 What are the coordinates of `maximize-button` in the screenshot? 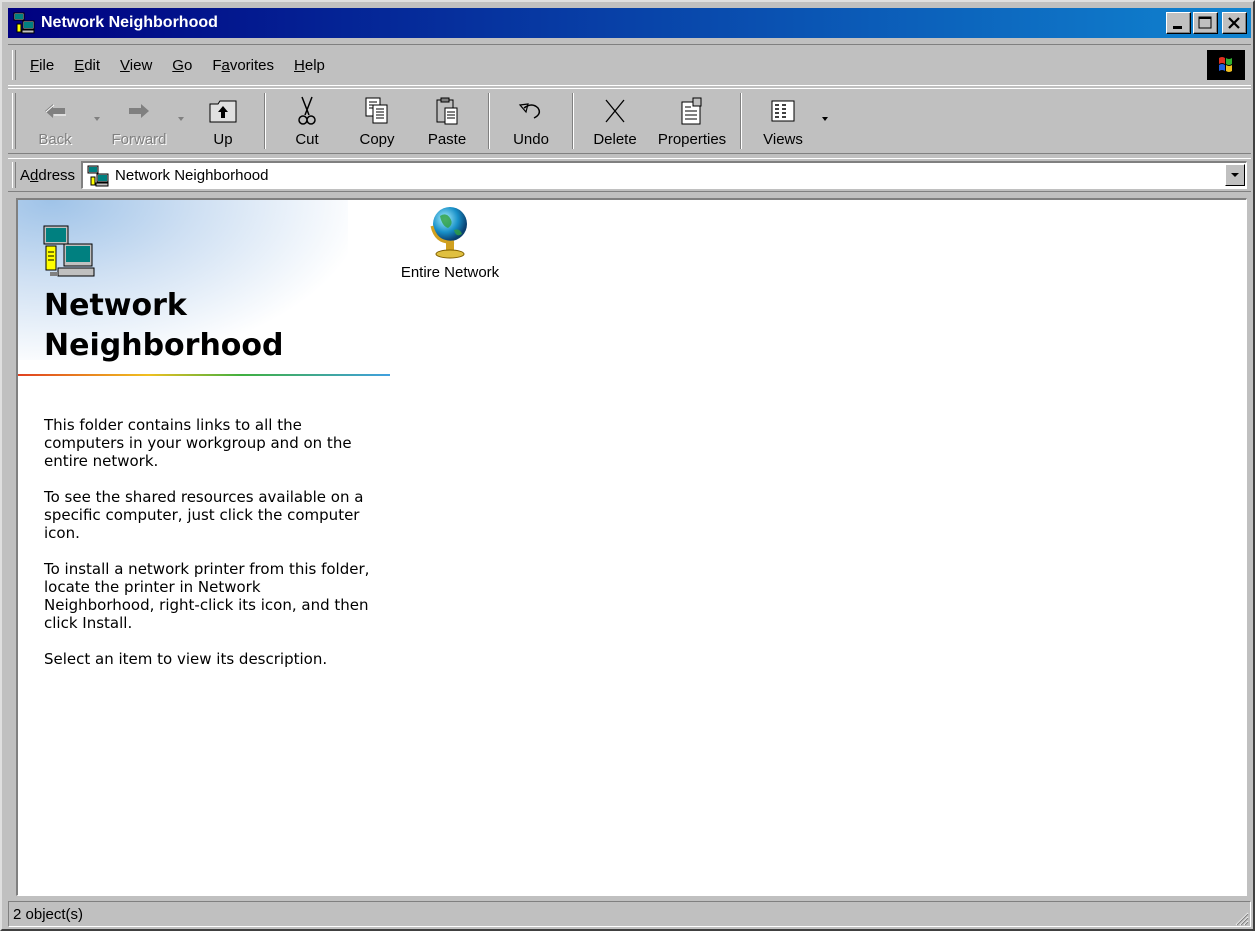 It's located at (1205, 23).